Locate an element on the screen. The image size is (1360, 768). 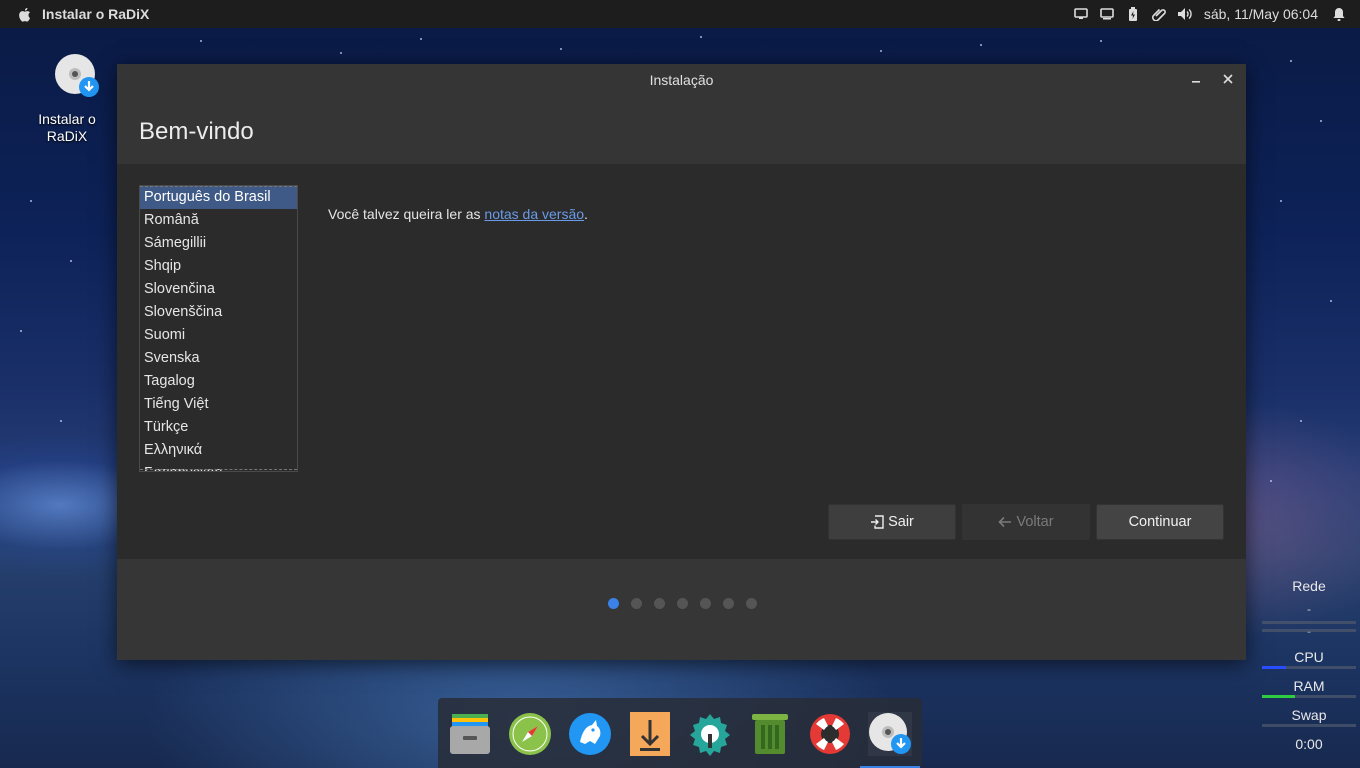
language-item: Svenska is located at coordinates (218, 358).